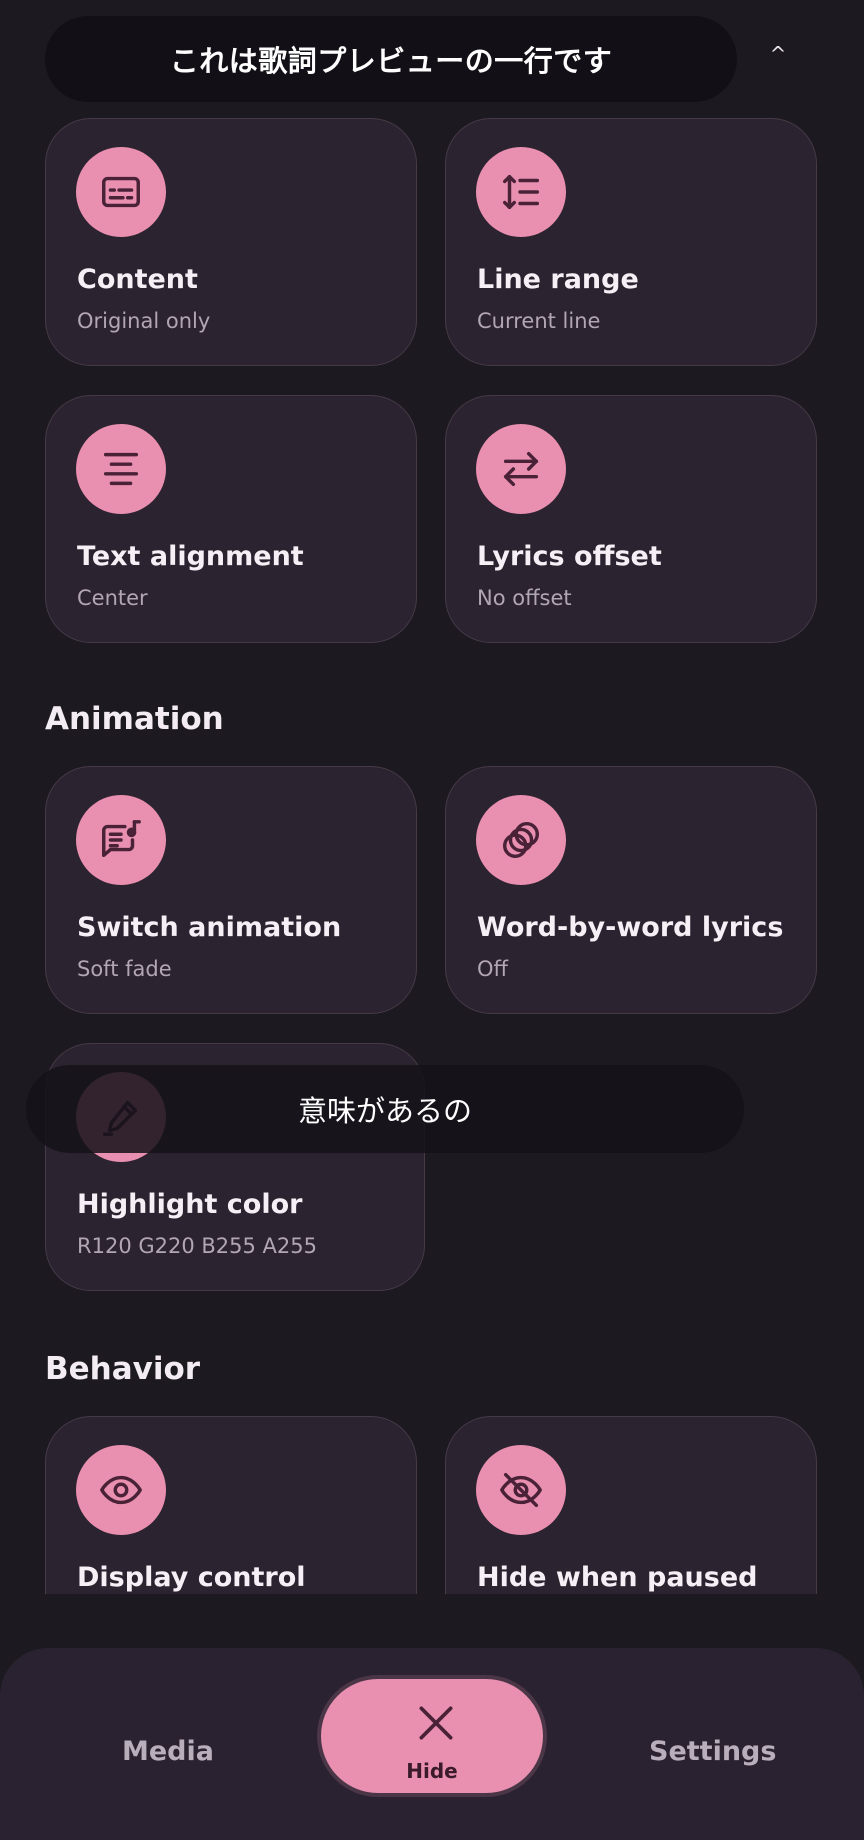 Image resolution: width=864 pixels, height=1840 pixels. I want to click on card-title: Switch animation, so click(209, 927).